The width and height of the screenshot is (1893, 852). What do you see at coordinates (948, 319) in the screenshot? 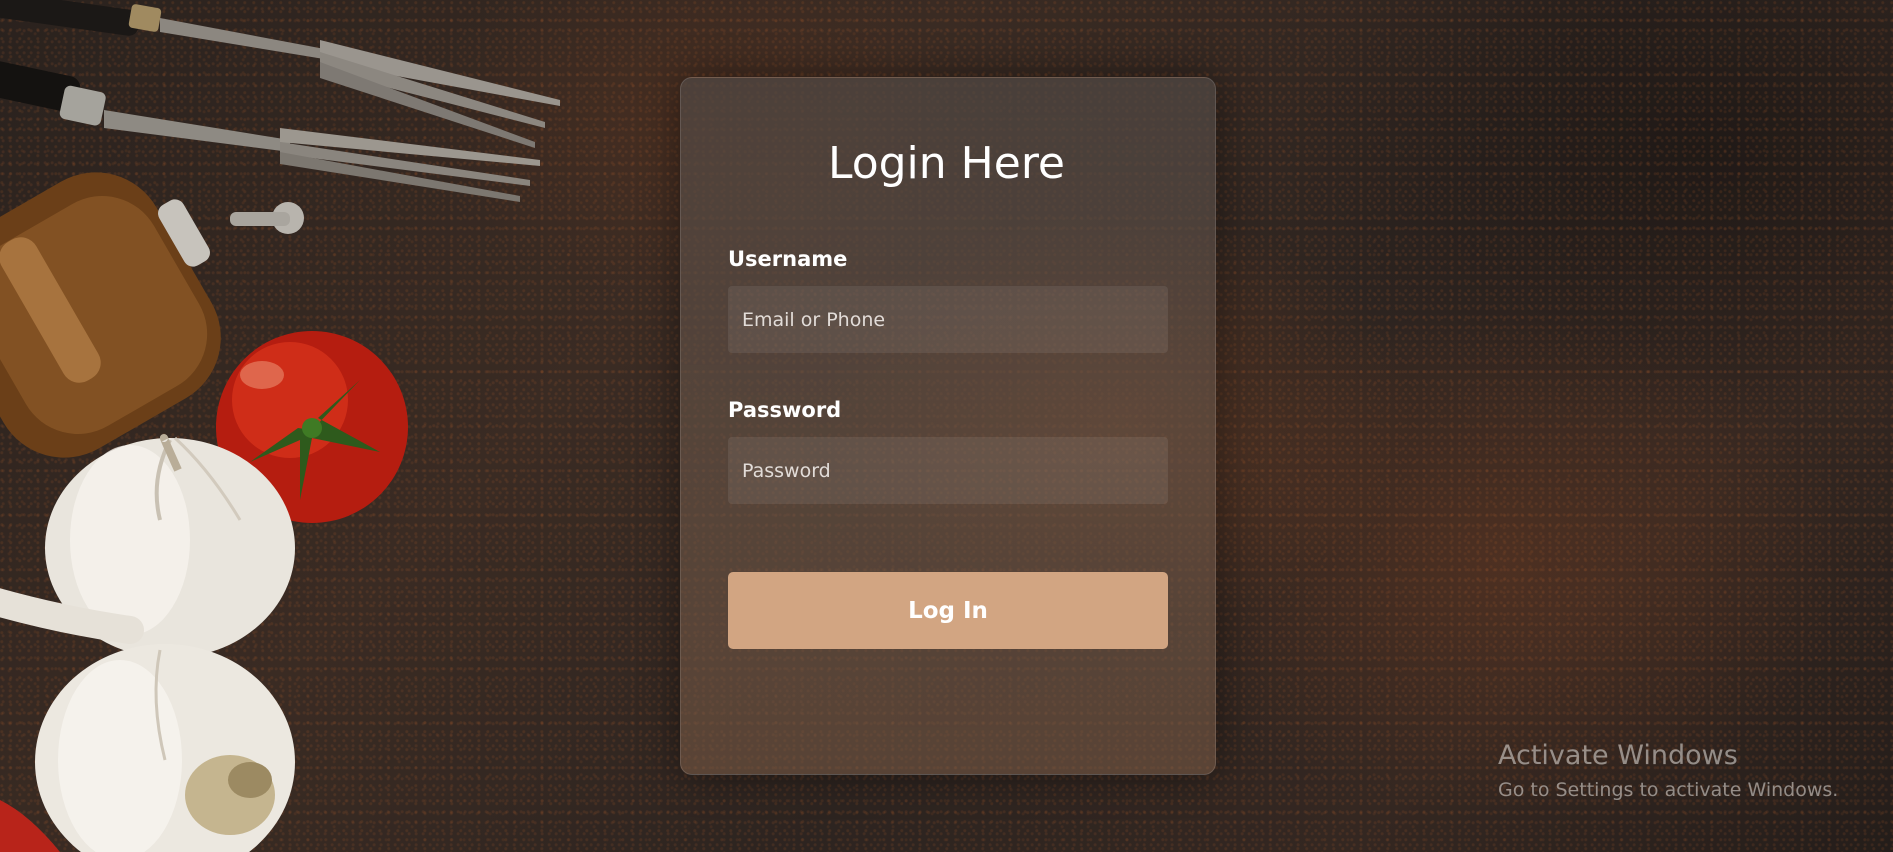
I see `username-input` at bounding box center [948, 319].